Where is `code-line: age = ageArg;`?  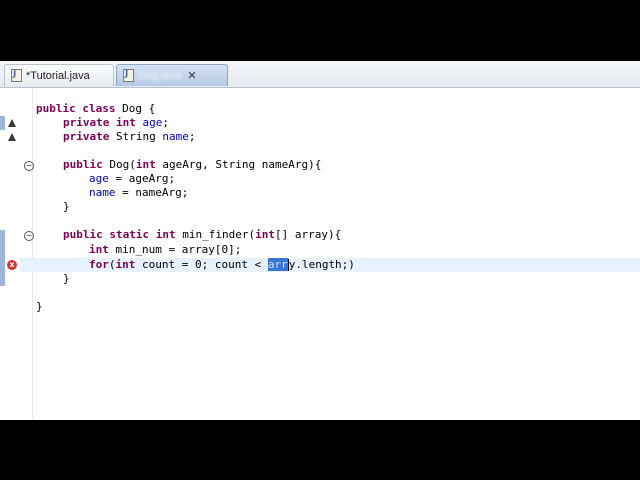
code-line: age = ageArg; is located at coordinates (132, 178).